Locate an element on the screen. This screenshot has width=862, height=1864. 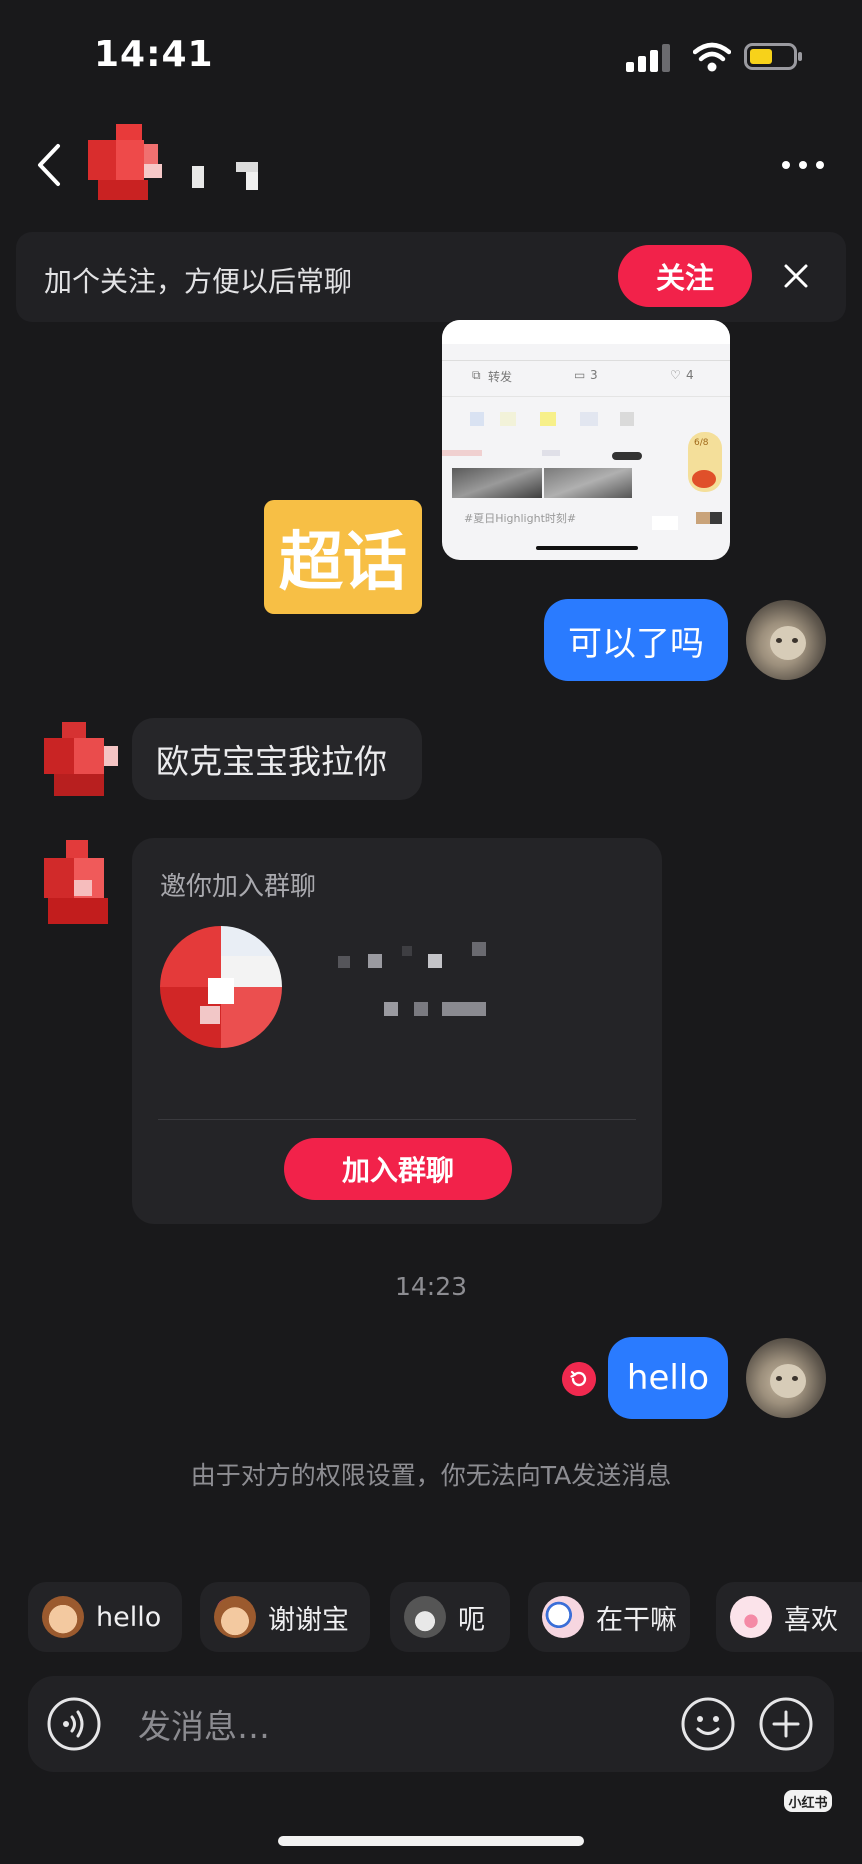
quick-reply-label: 在干嘛 is located at coordinates (636, 1620).